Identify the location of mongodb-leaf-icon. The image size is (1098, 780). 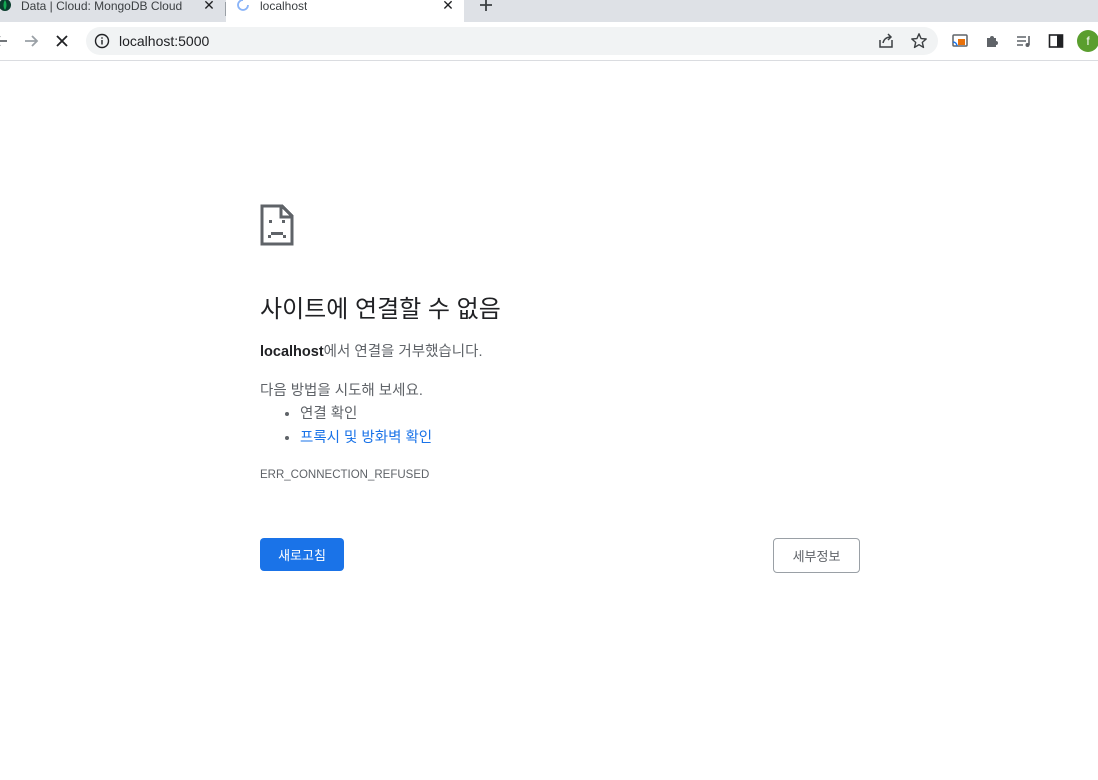
(6, 7).